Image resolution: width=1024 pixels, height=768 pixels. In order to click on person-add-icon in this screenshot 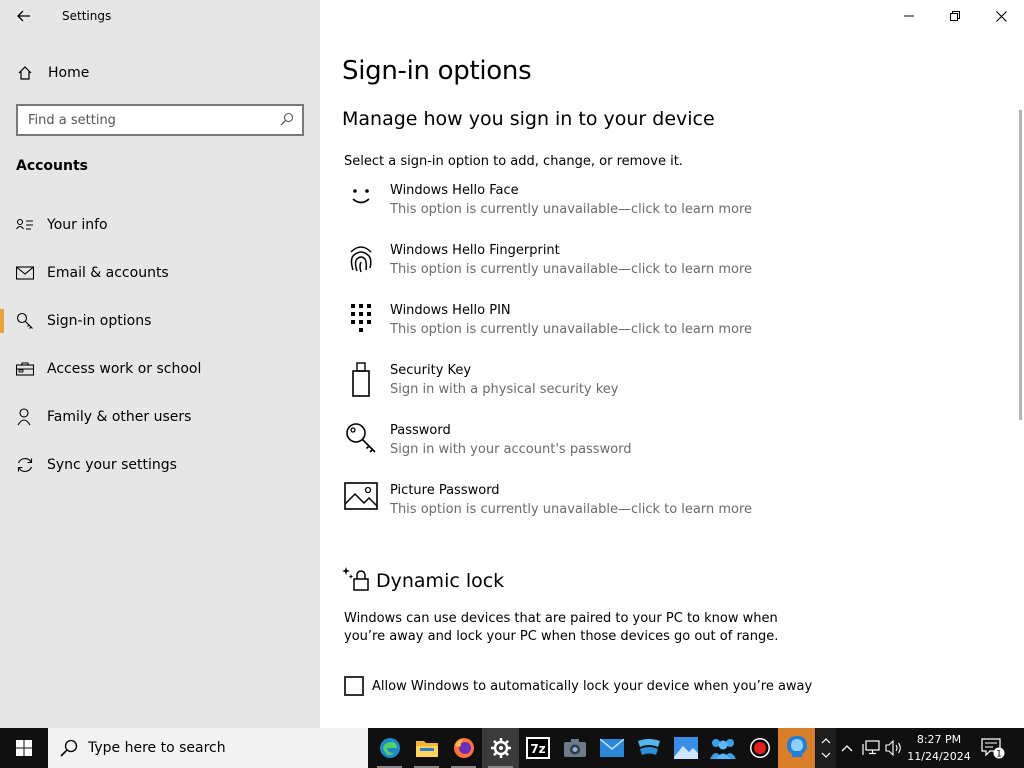, I will do `click(25, 417)`.